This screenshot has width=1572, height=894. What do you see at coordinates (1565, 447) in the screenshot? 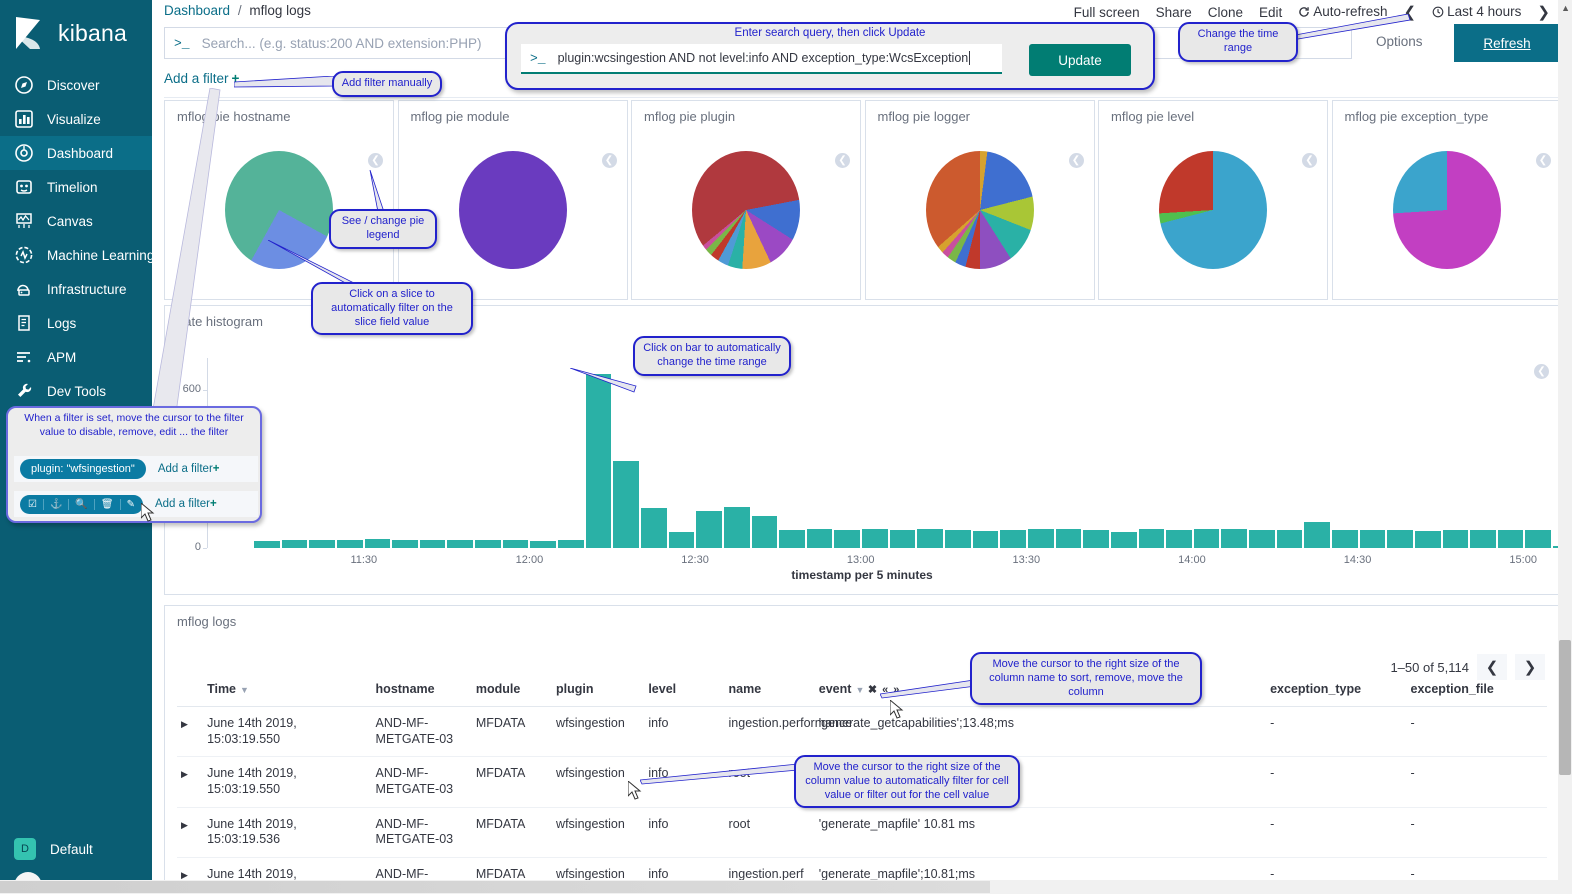
I see `vertical-scrollbar: ▲` at bounding box center [1565, 447].